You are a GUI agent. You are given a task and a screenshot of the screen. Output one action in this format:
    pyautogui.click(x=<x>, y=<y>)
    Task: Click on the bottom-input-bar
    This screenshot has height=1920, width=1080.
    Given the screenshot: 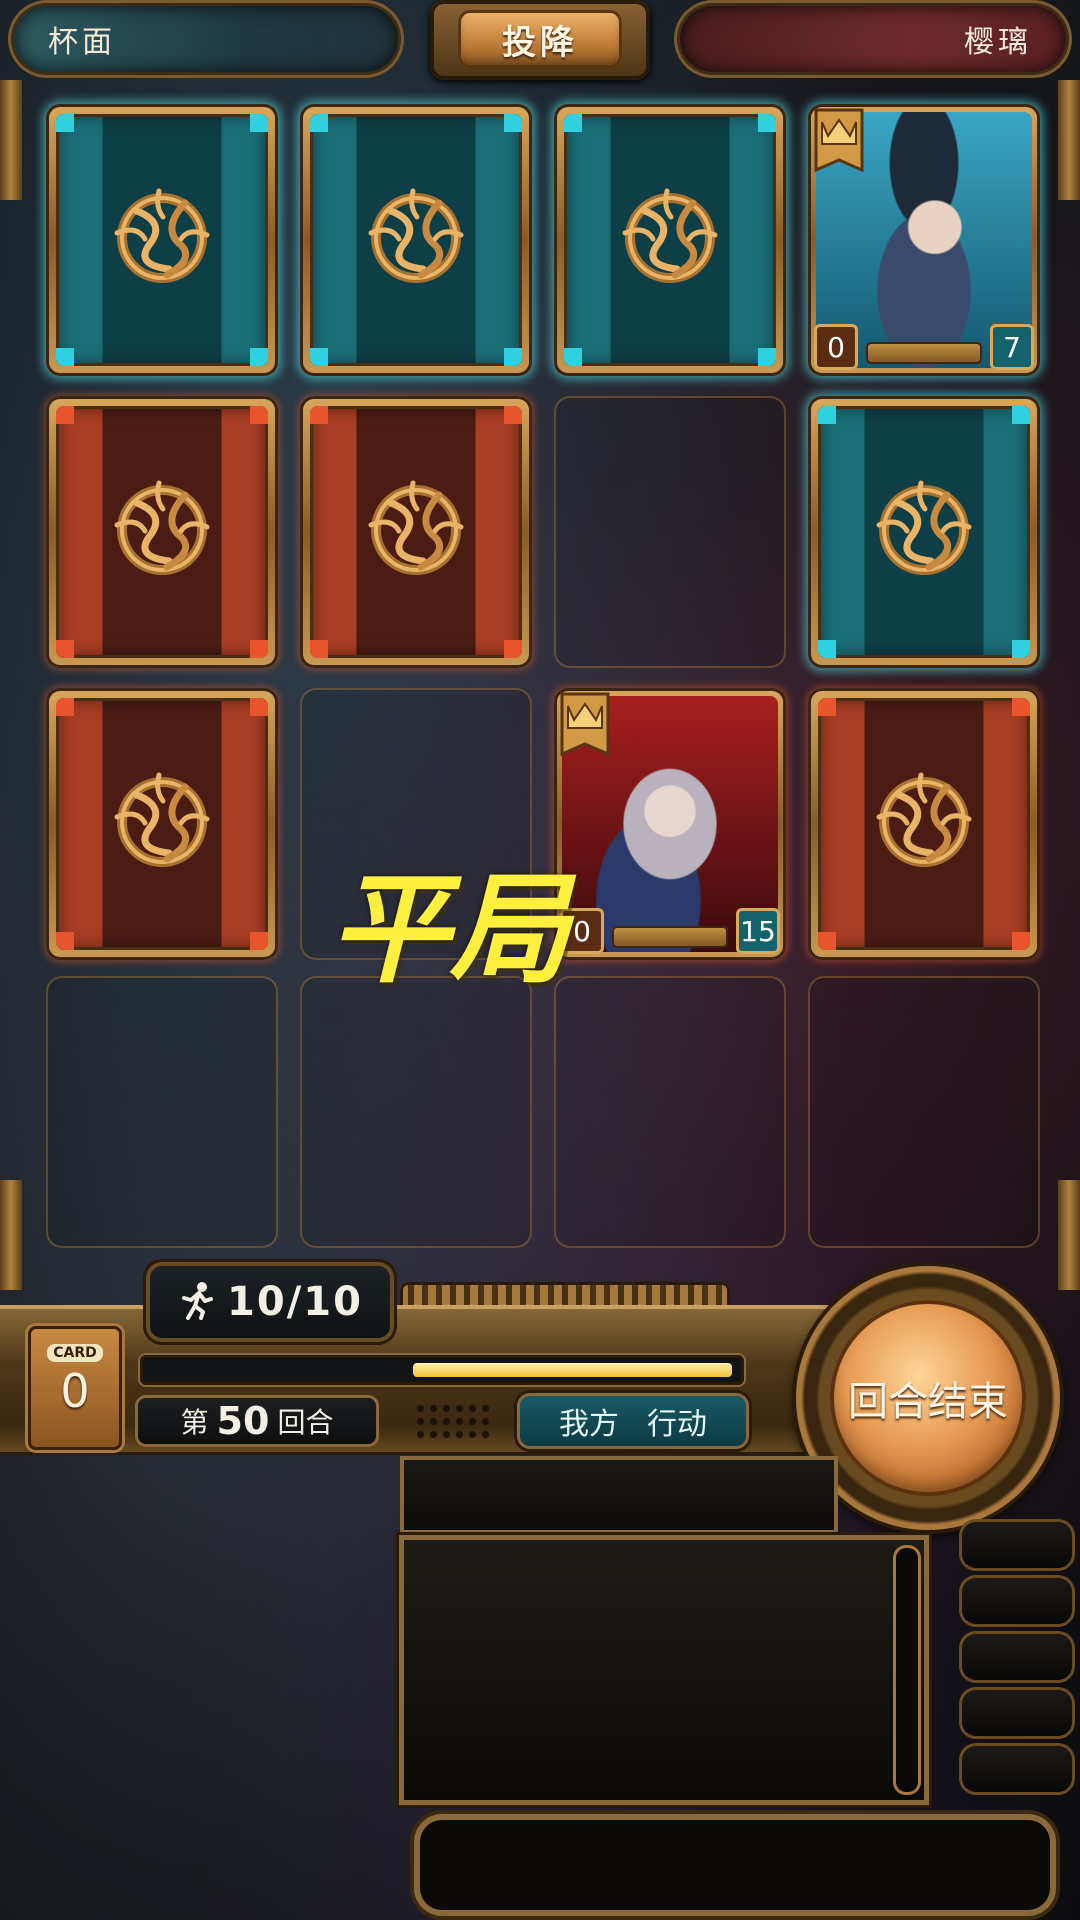 What is the action you would take?
    pyautogui.click(x=735, y=1865)
    